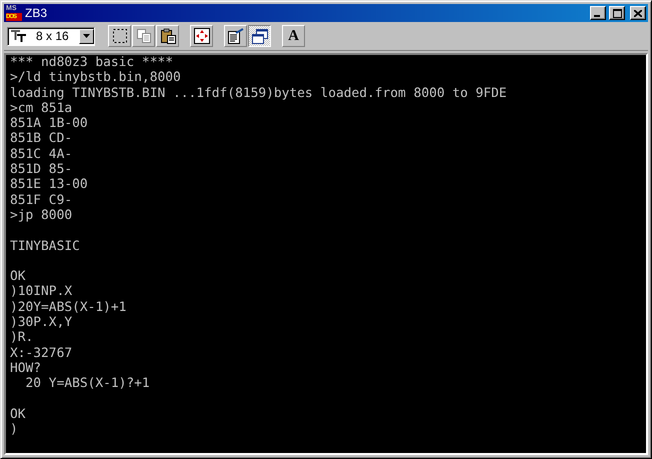  Describe the element at coordinates (41, 138) in the screenshot. I see `console-line: 851B CD-` at that location.